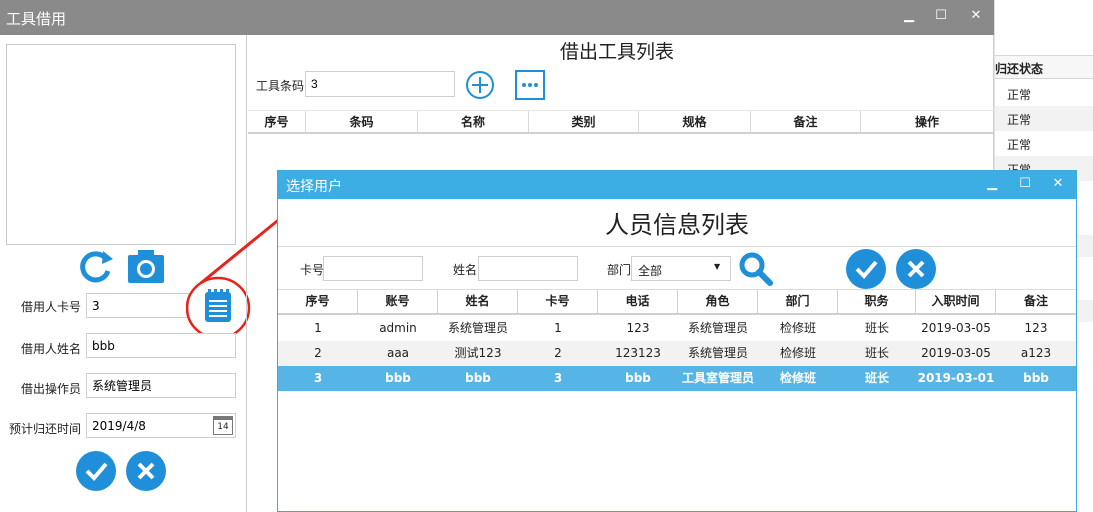  I want to click on column-header: 姓名, so click(478, 301).